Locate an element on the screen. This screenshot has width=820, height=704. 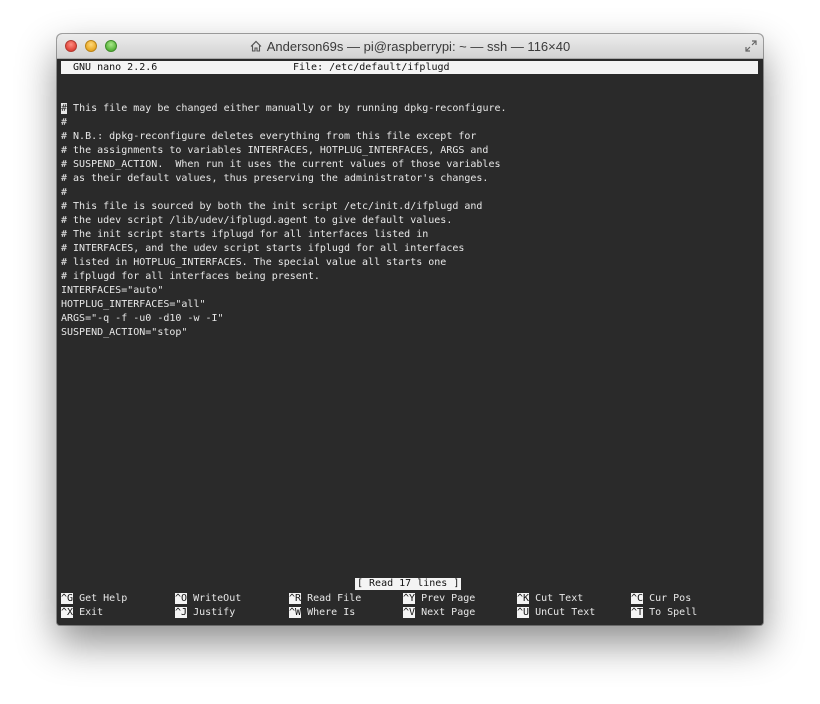
shortcut-read-file: ^R Read File is located at coordinates (325, 599).